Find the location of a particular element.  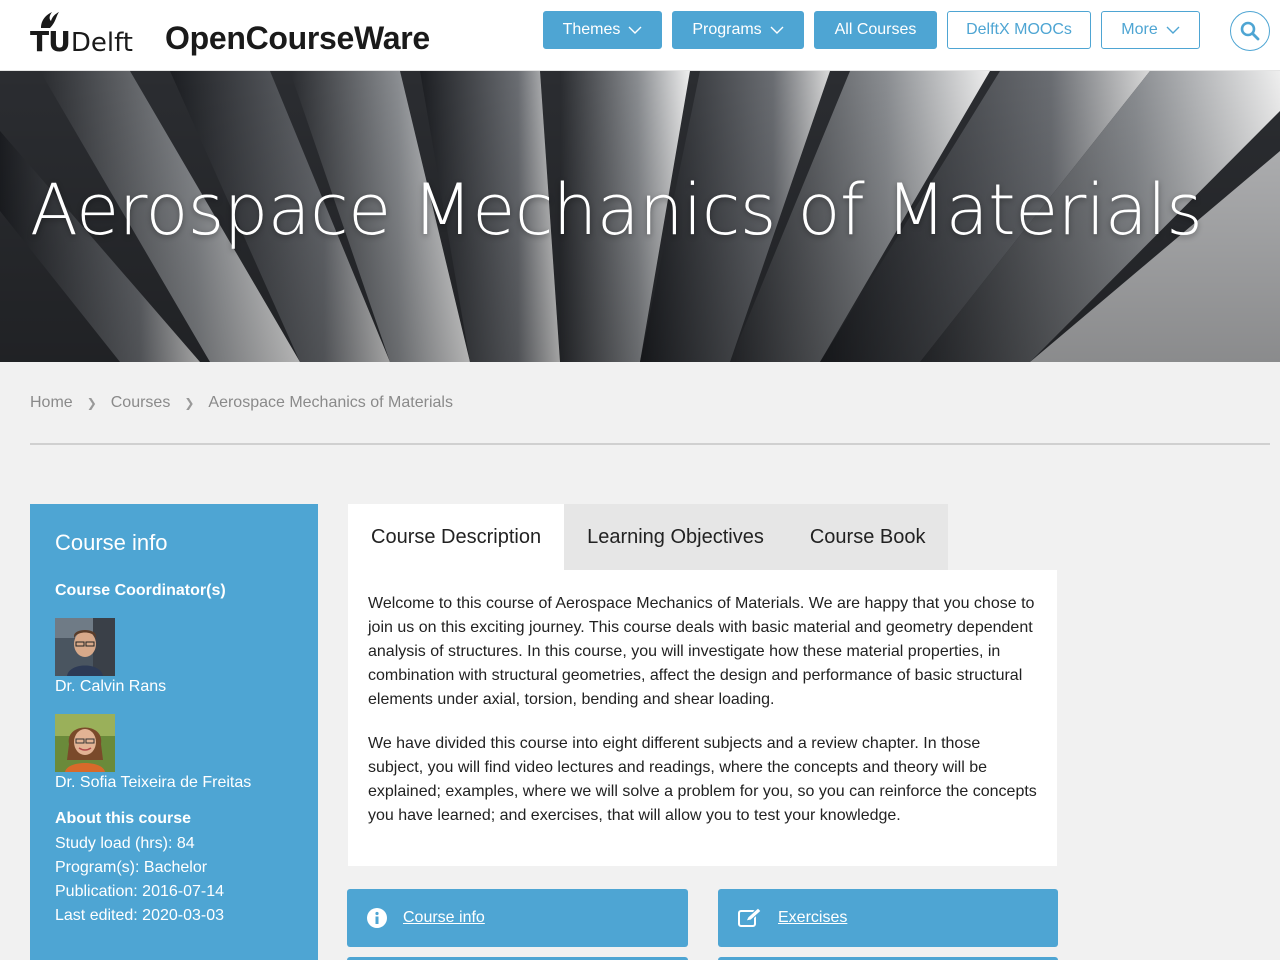

coordinator-name: Dr. Sofia Teixeira de Freitas is located at coordinates (174, 783).